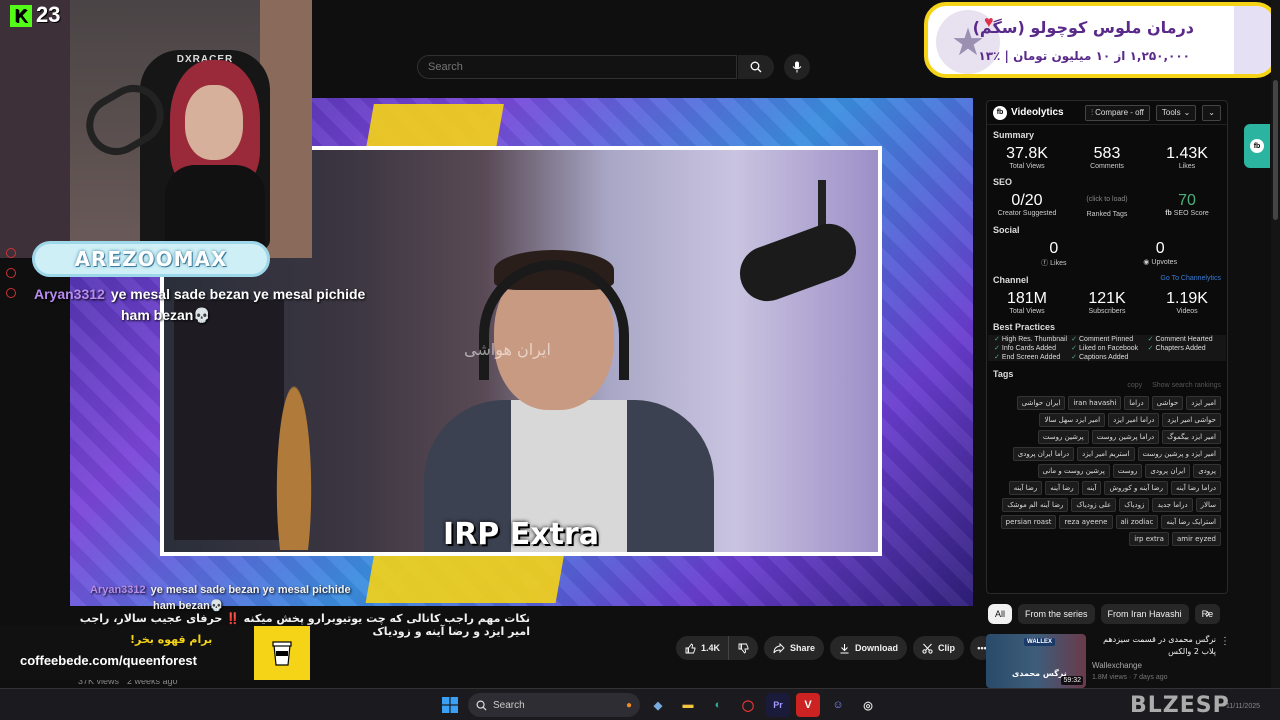 This screenshot has width=1280, height=720. Describe the element at coordinates (1000, 614) in the screenshot. I see `filter-chip: All` at that location.